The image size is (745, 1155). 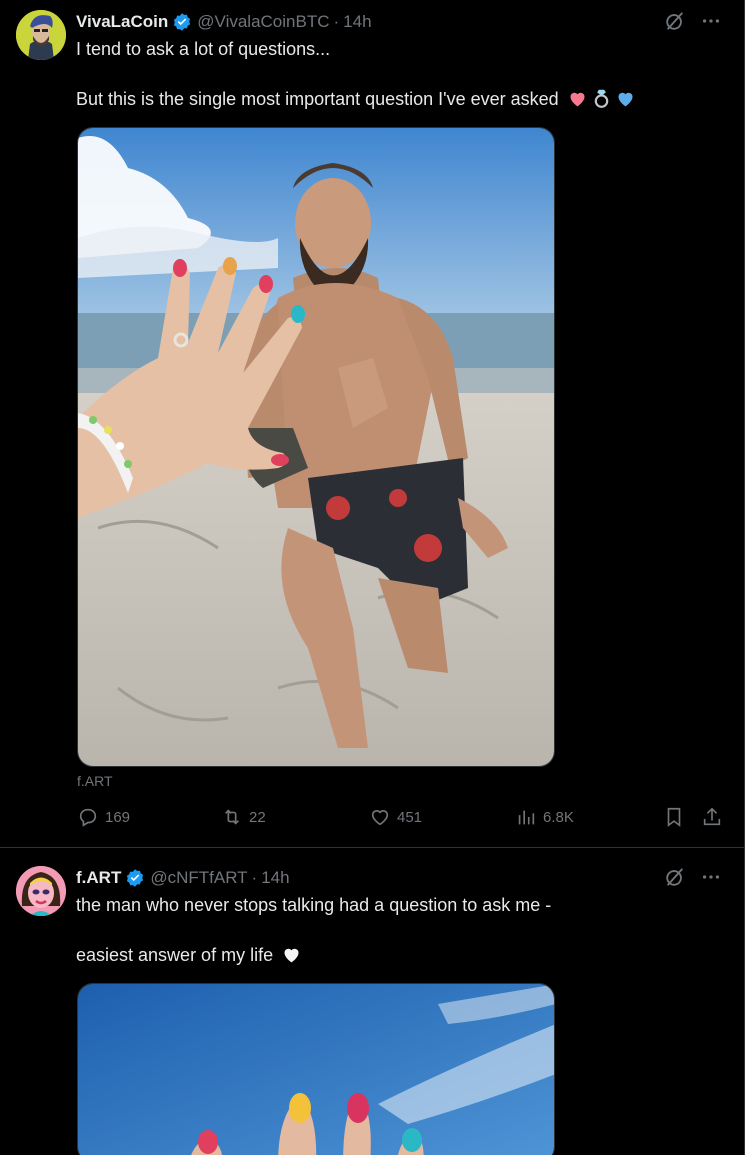 What do you see at coordinates (263, 22) in the screenshot?
I see `author-handle: @VivalaCoinBTC` at bounding box center [263, 22].